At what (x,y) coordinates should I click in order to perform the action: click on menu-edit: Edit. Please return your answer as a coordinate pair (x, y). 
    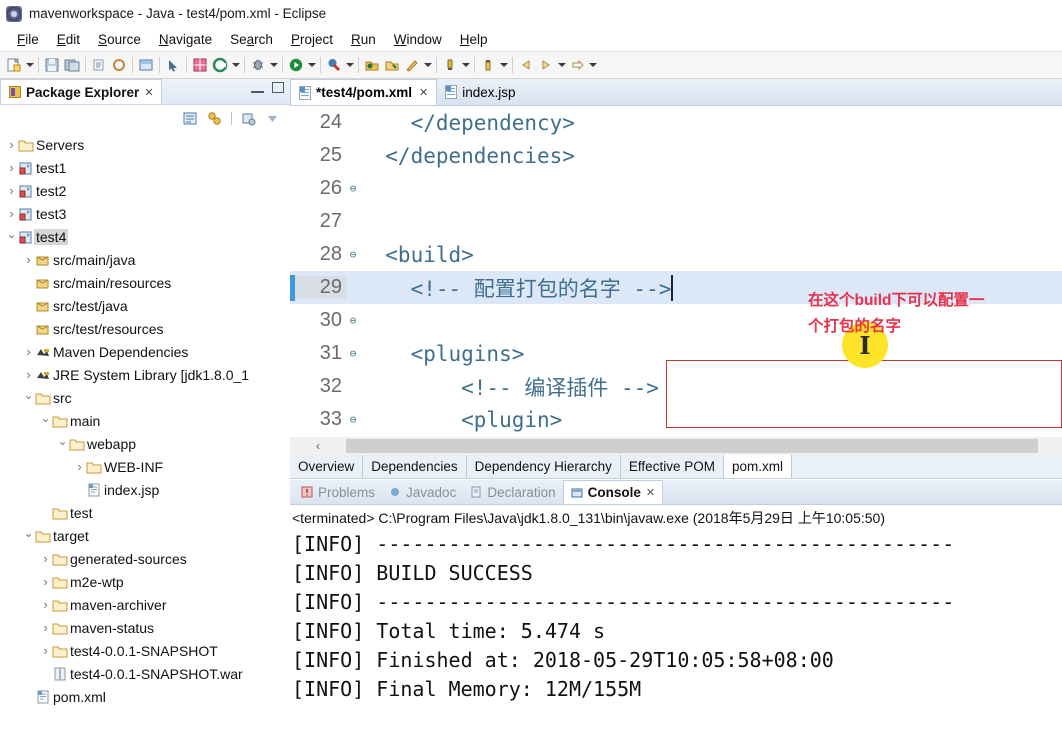
    Looking at the image, I should click on (68, 39).